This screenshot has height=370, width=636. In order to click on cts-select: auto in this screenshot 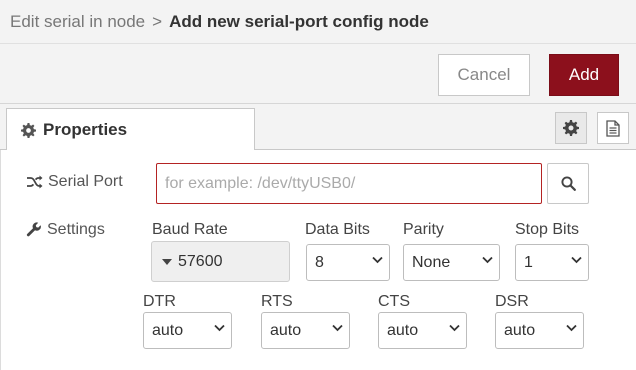, I will do `click(422, 330)`.